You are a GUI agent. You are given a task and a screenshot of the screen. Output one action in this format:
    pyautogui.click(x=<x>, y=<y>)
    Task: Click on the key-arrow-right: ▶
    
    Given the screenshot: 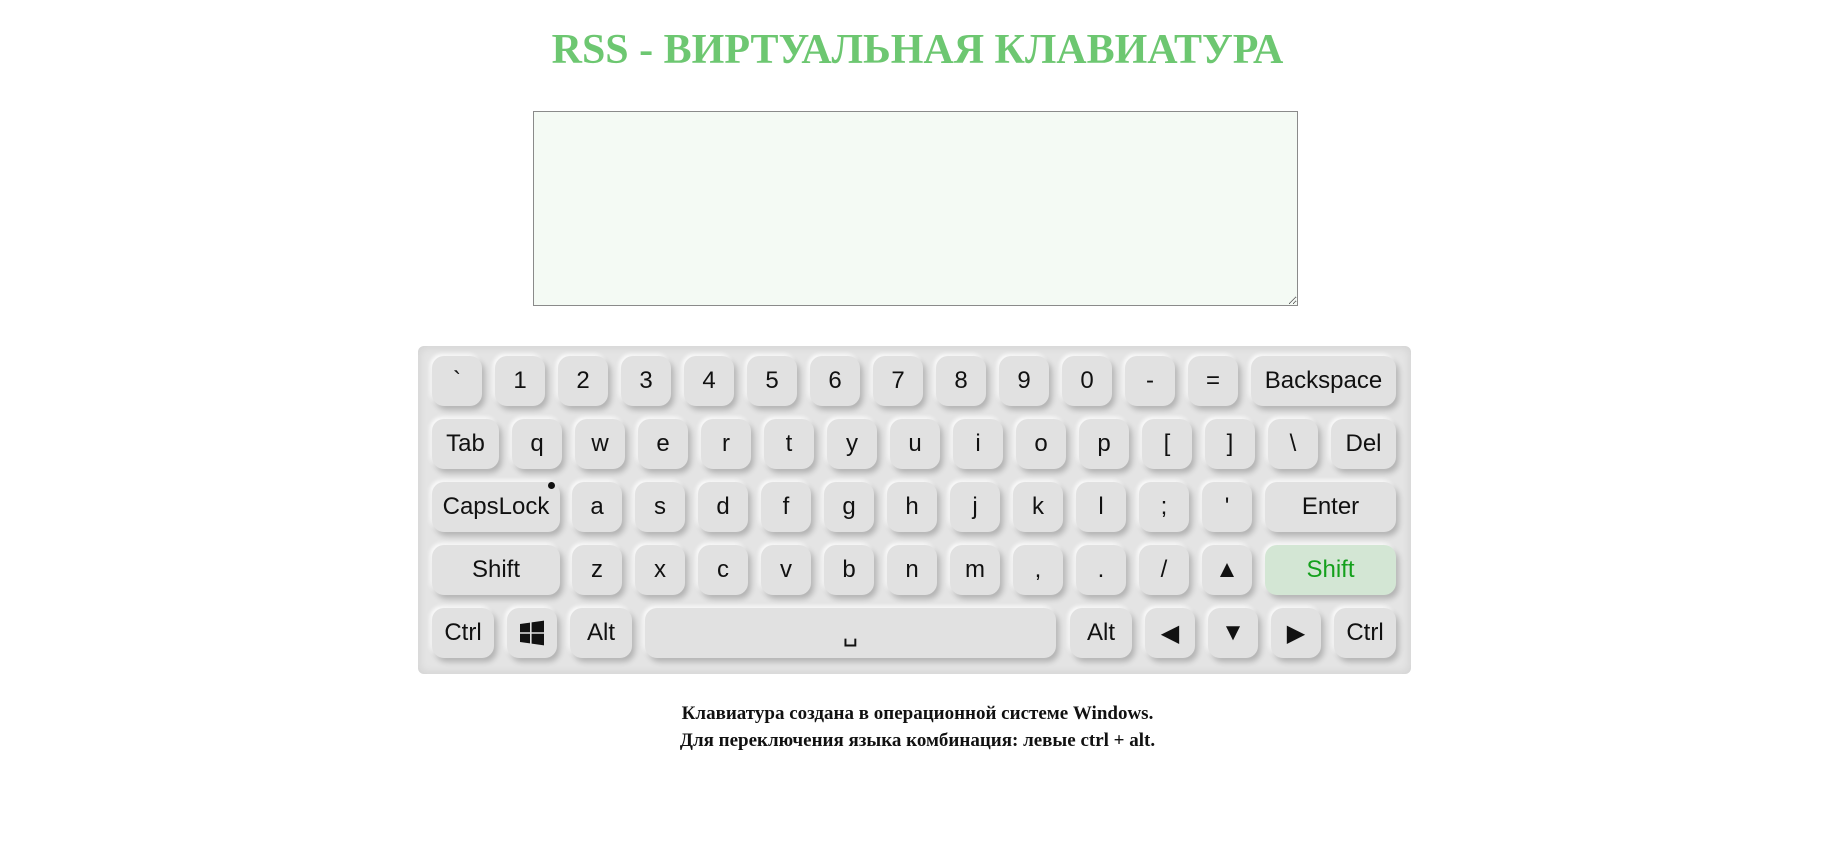 What is the action you would take?
    pyautogui.click(x=1296, y=633)
    